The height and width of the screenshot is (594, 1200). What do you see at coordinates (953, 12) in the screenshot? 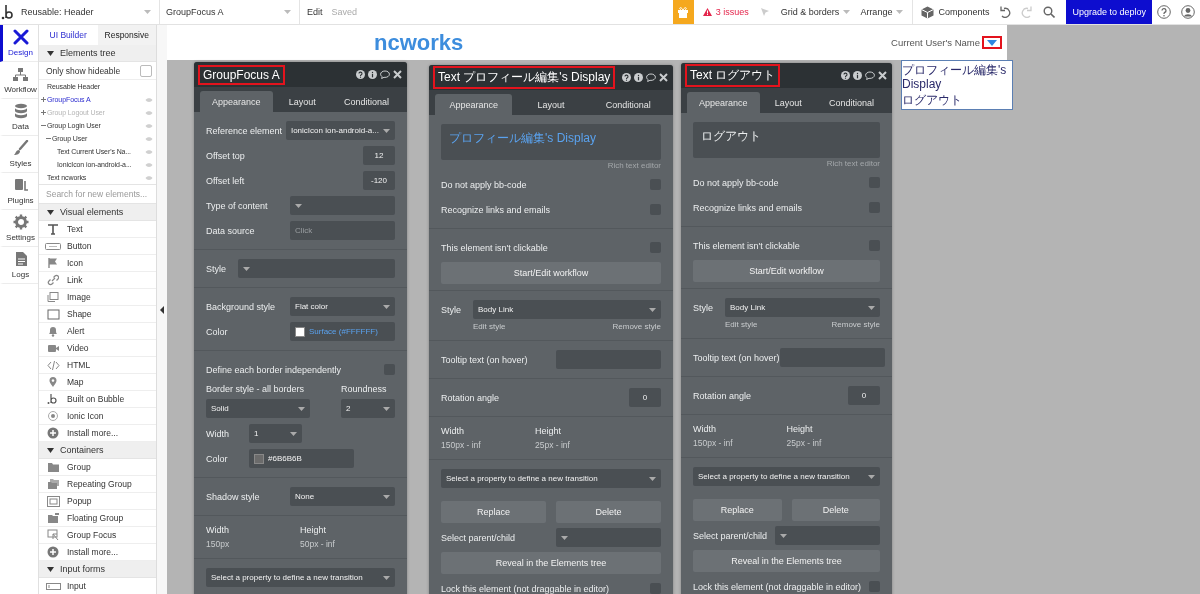
I see `components-button: Components` at bounding box center [953, 12].